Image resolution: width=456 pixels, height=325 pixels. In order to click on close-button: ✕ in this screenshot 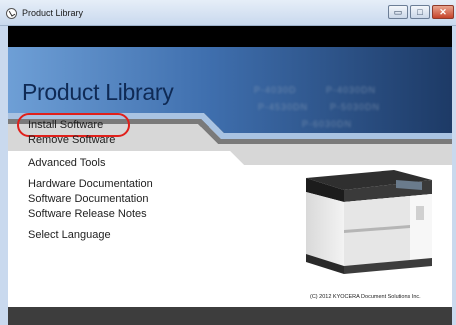, I will do `click(443, 12)`.